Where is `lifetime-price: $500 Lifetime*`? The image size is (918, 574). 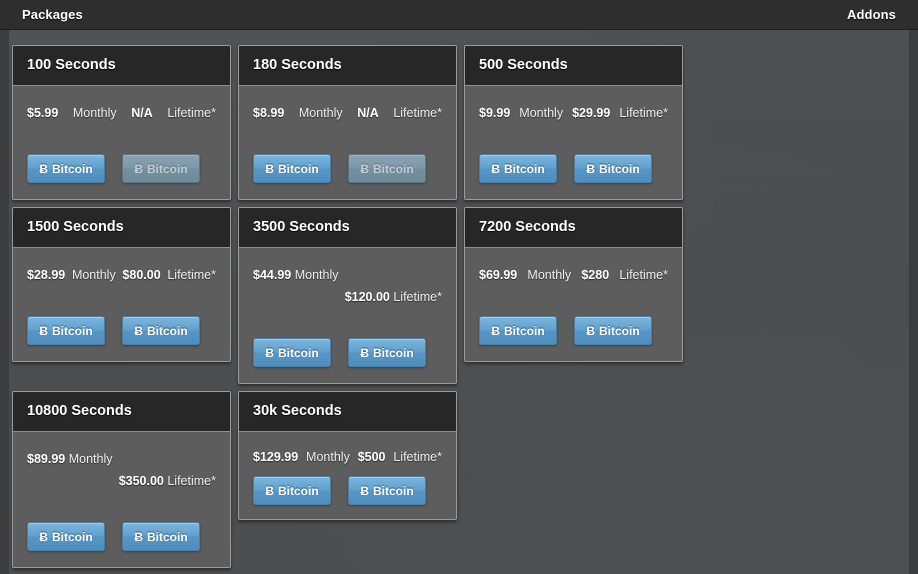 lifetime-price: $500 Lifetime* is located at coordinates (400, 457).